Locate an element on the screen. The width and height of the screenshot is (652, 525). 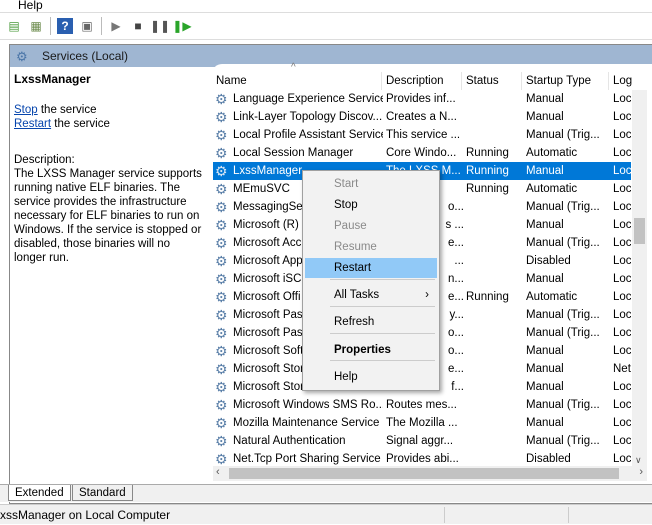
menu-item-restart: Restart is located at coordinates (371, 268).